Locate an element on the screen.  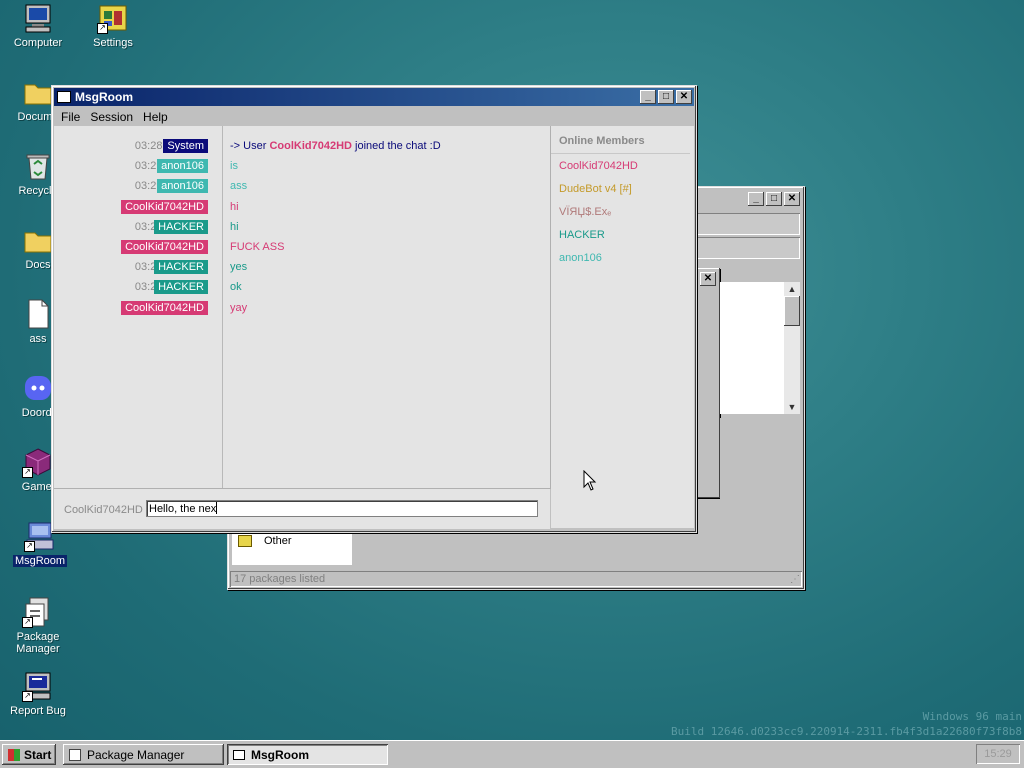
cube-icon: ↗ is located at coordinates (38, 462).